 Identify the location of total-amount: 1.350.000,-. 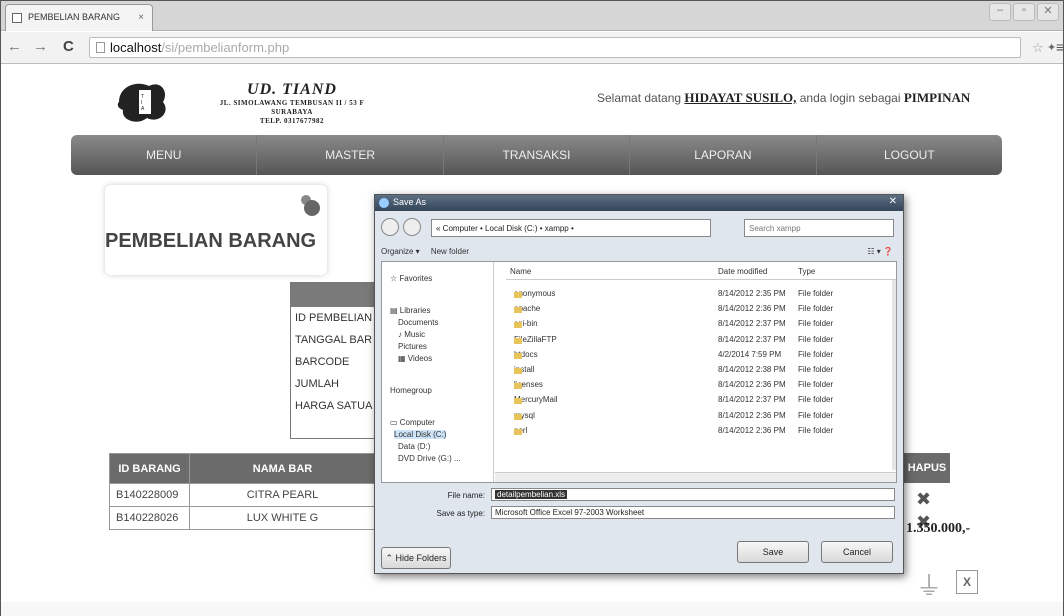
(938, 528).